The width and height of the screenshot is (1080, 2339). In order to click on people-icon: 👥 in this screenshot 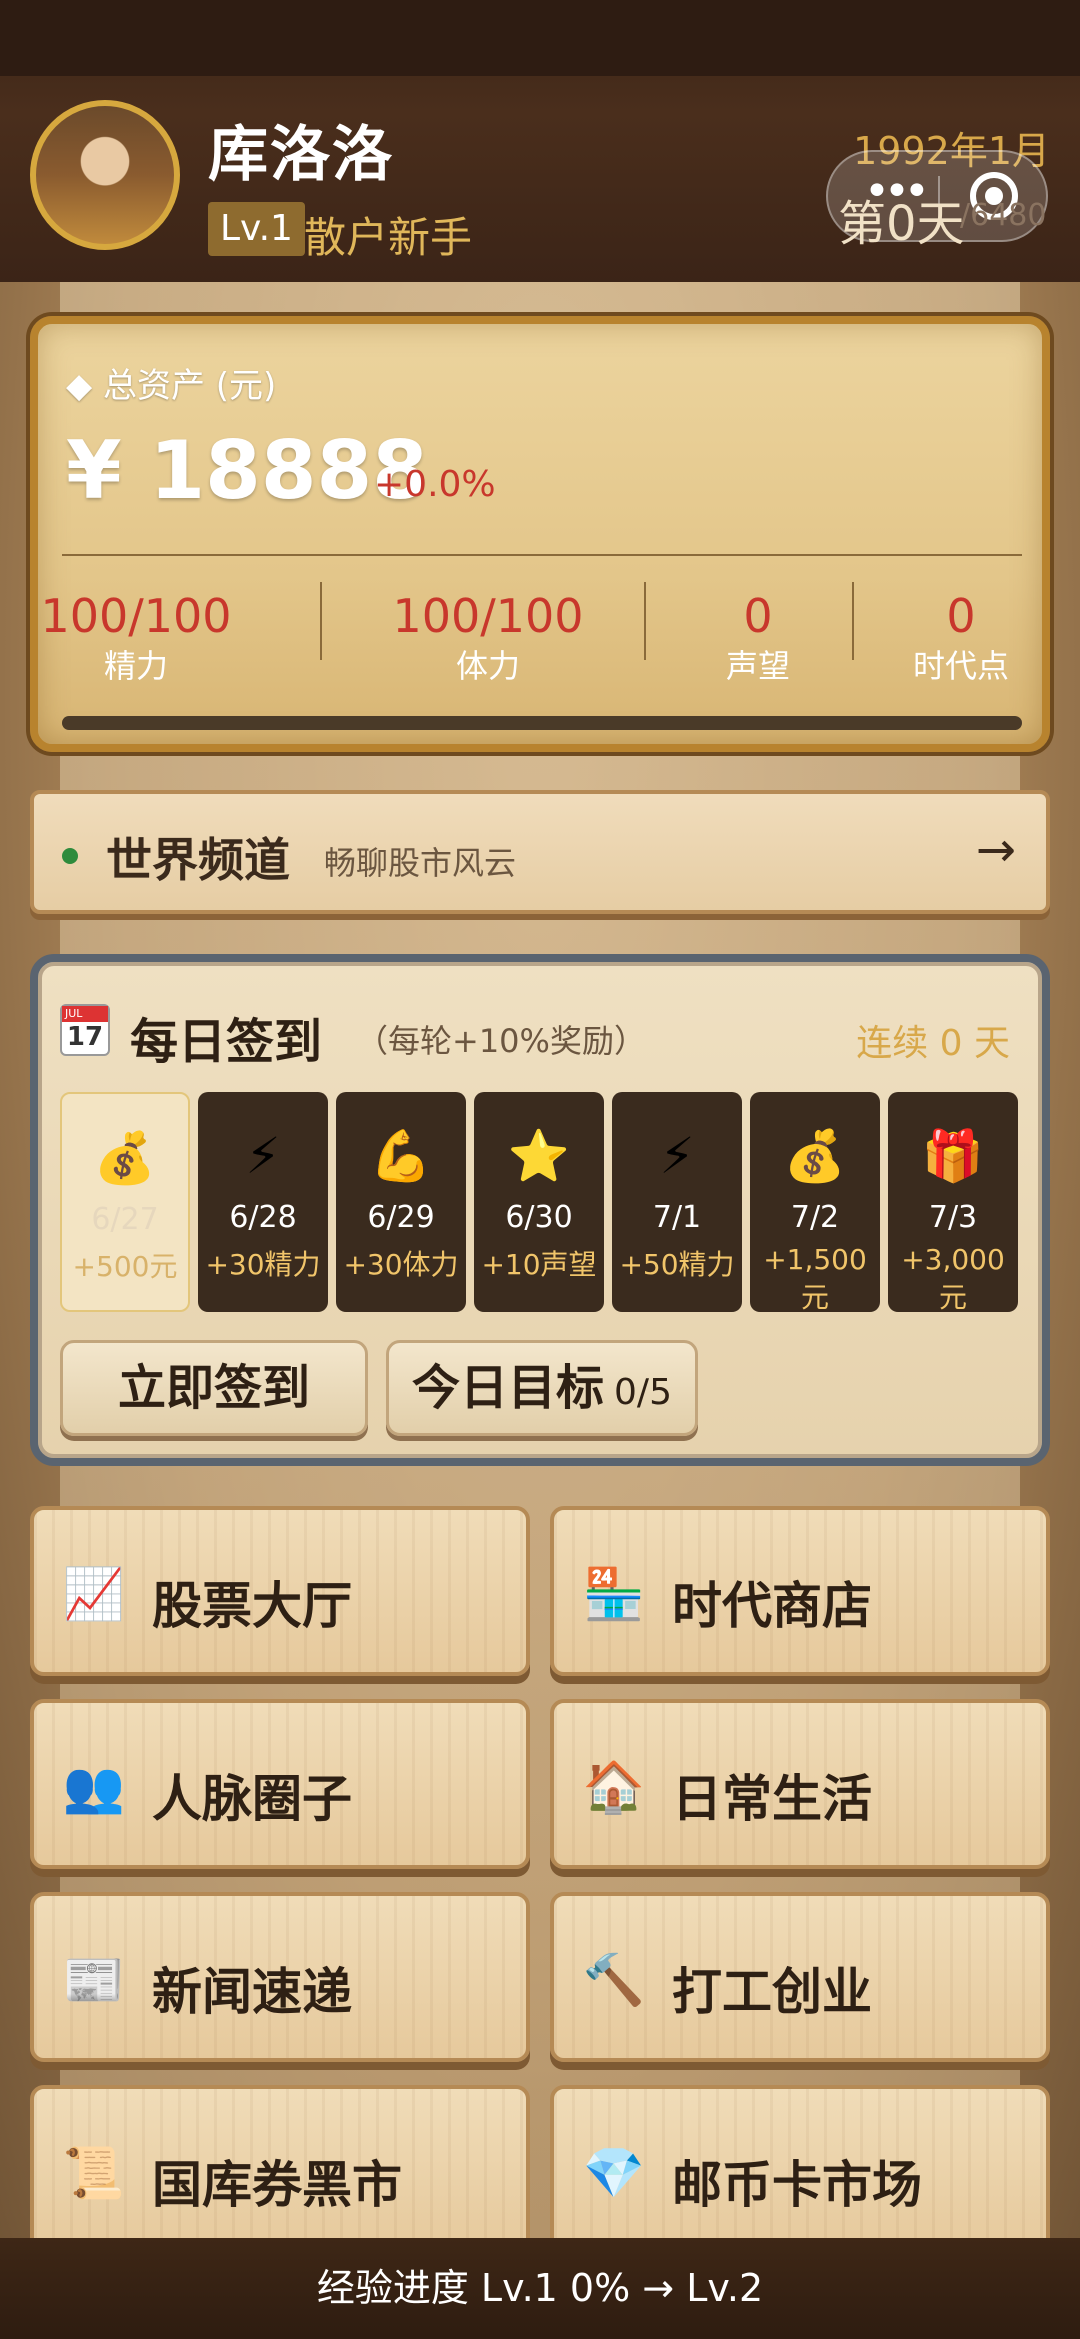, I will do `click(94, 1787)`.